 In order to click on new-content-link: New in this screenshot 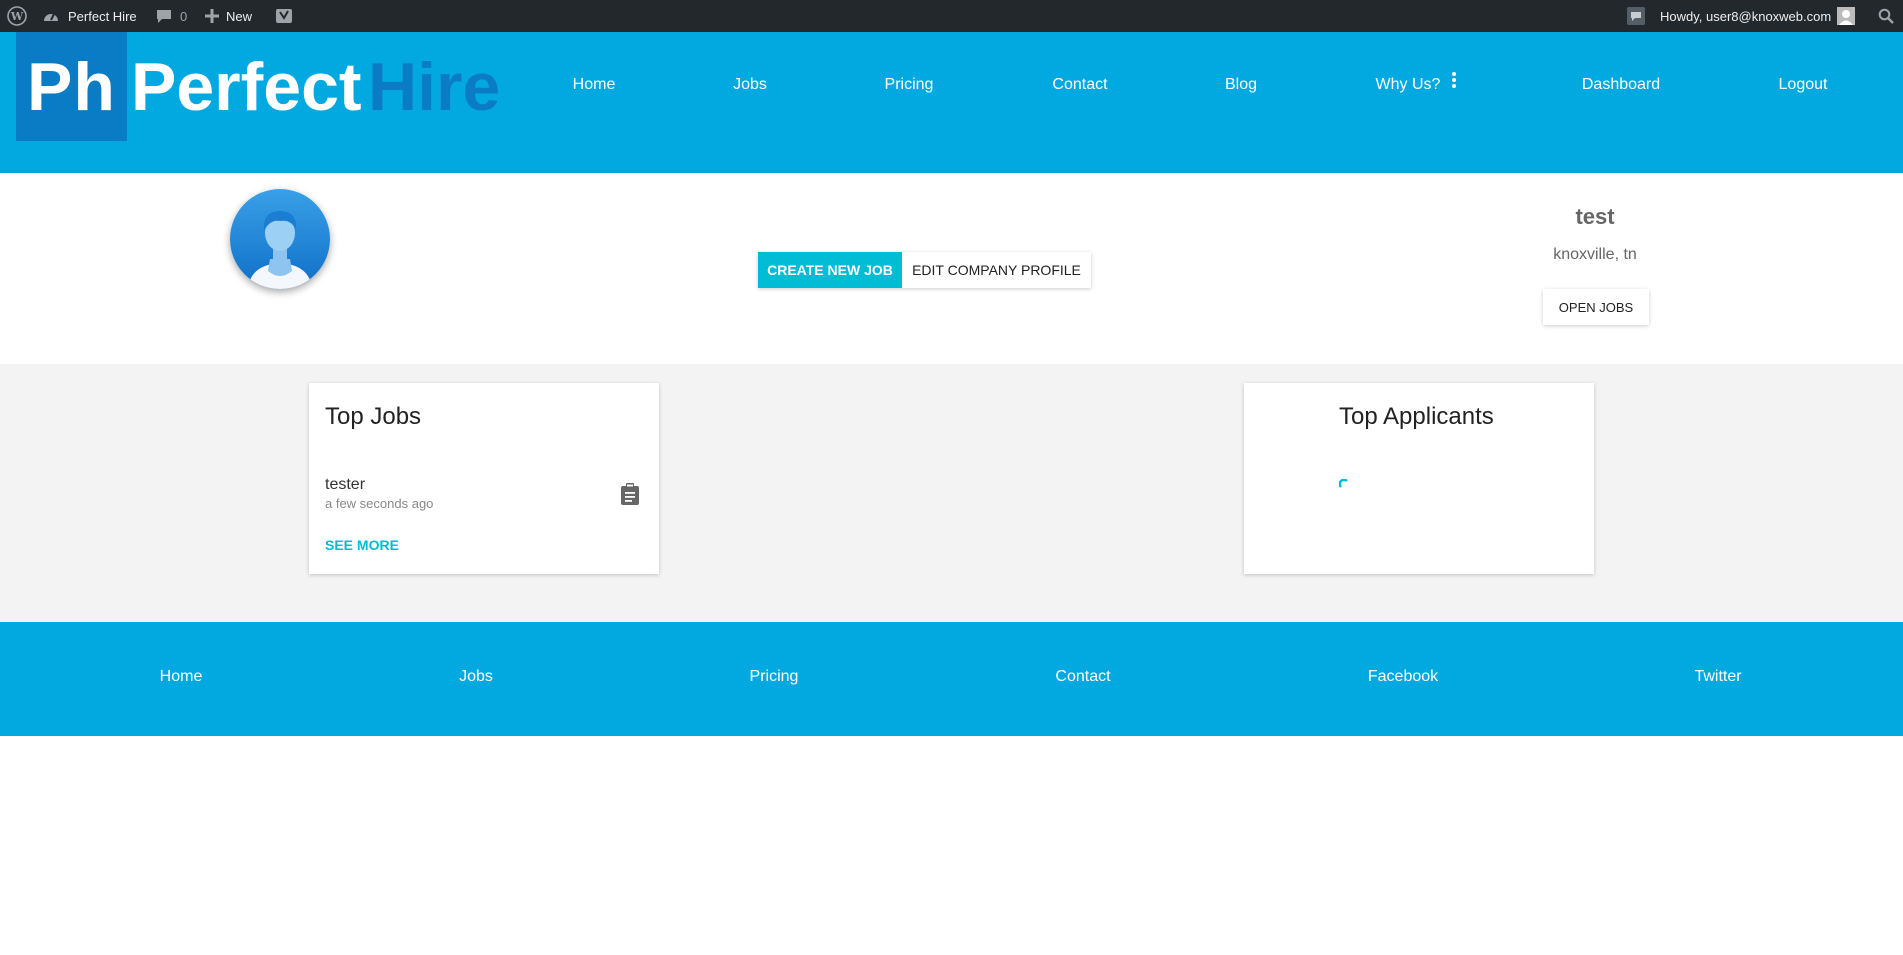, I will do `click(228, 16)`.